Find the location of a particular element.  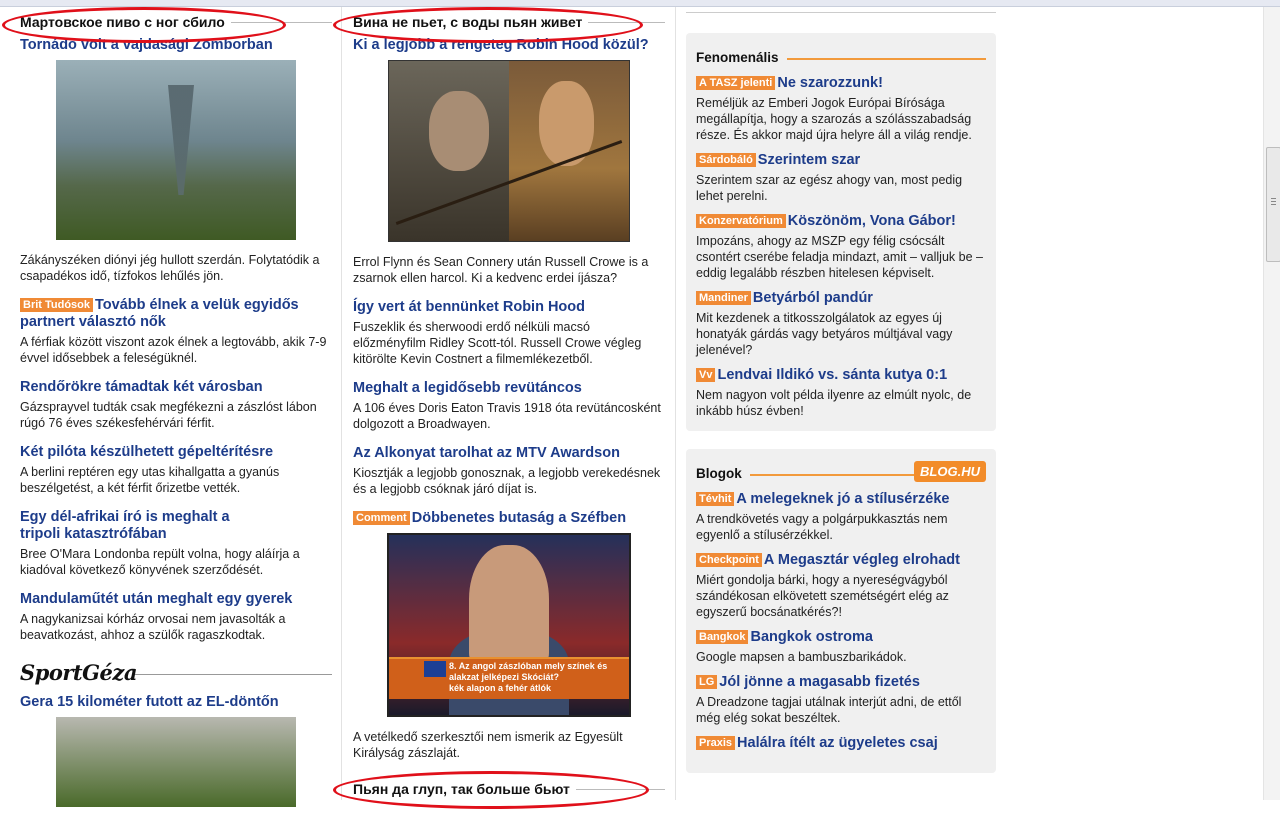

robin-hood-photo is located at coordinates (509, 151).